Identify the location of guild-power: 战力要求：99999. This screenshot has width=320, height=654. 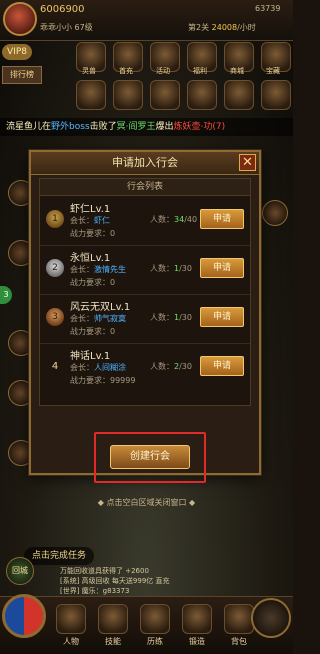
(102, 380).